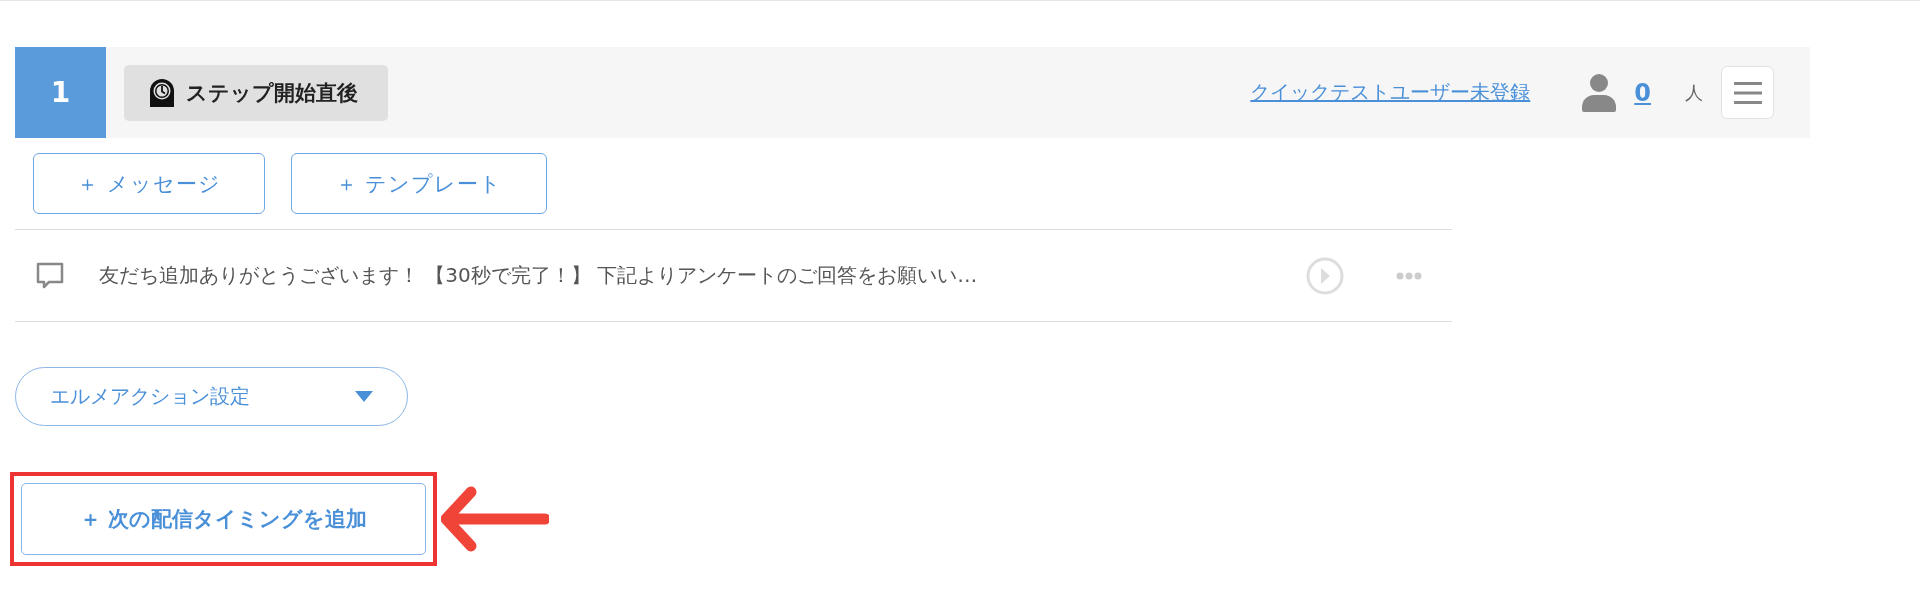 This screenshot has width=1920, height=599. I want to click on menu-icon, so click(1747, 92).